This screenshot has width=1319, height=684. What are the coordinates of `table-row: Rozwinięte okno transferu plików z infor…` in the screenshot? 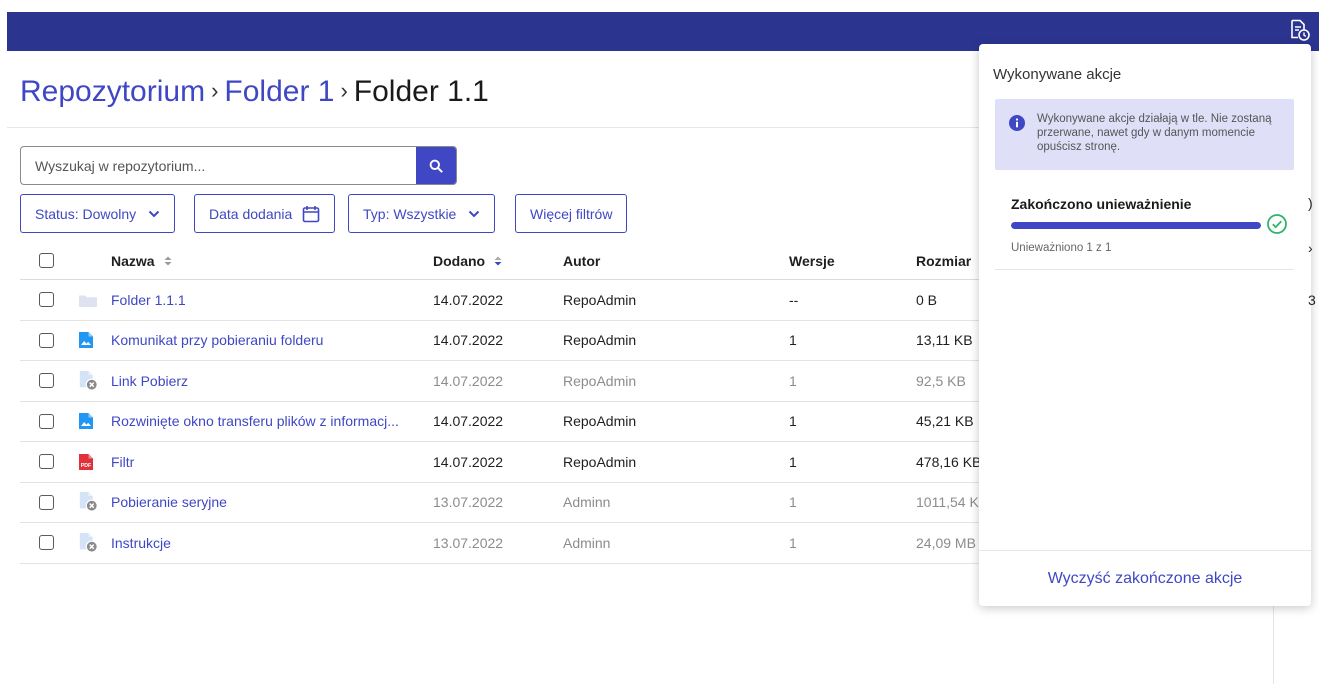 It's located at (510, 422).